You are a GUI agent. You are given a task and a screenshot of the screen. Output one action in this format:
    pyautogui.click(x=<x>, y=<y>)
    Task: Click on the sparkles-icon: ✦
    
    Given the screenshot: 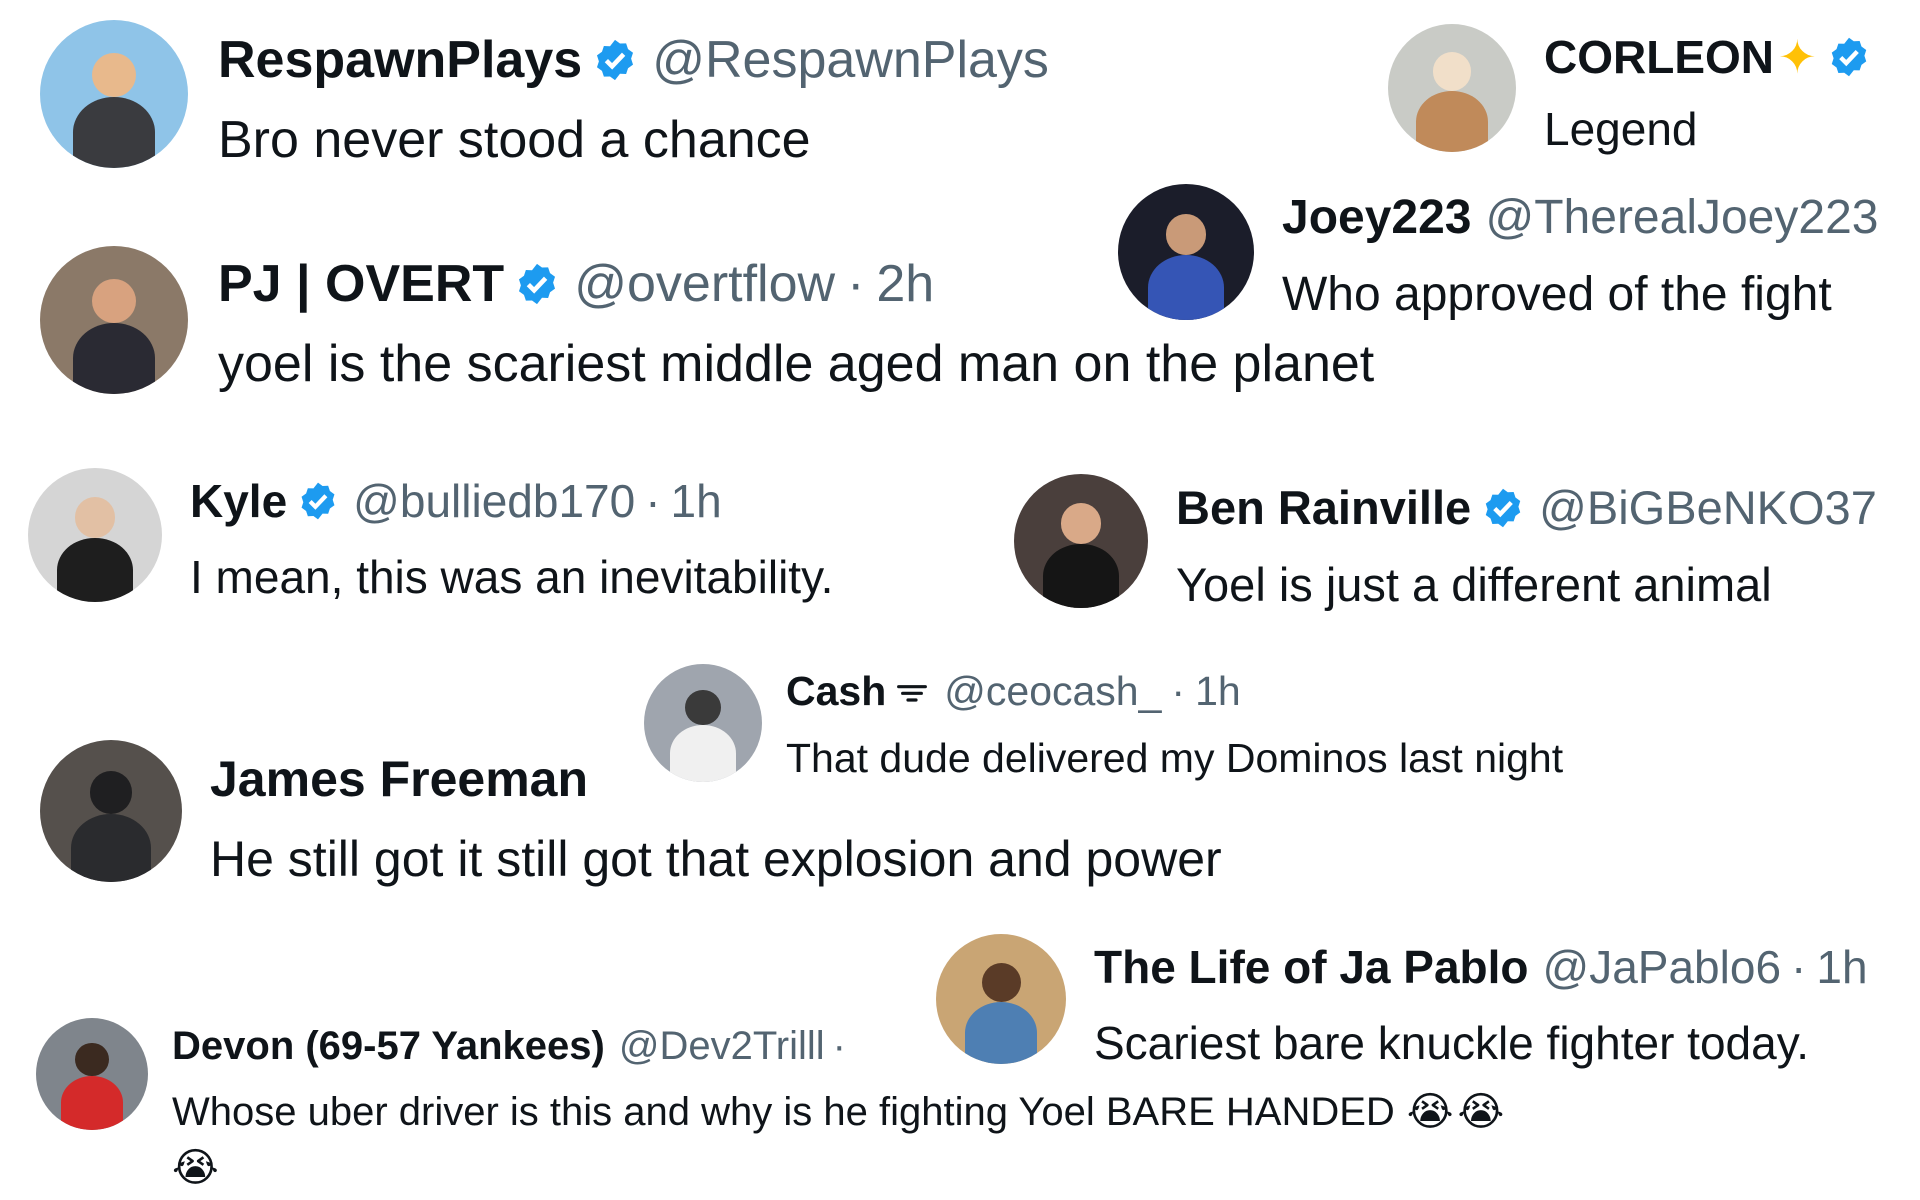 What is the action you would take?
    pyautogui.click(x=1797, y=57)
    